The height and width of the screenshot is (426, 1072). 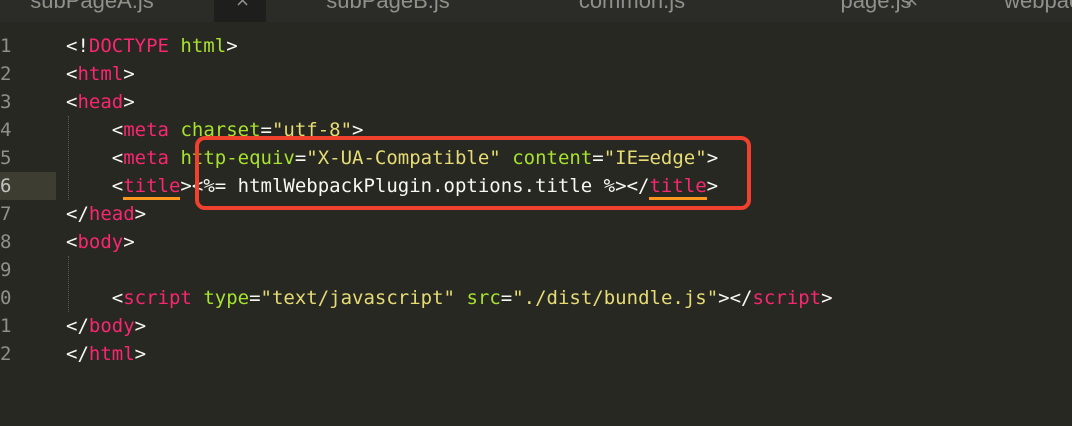 I want to click on code-text: </head>, so click(x=106, y=214).